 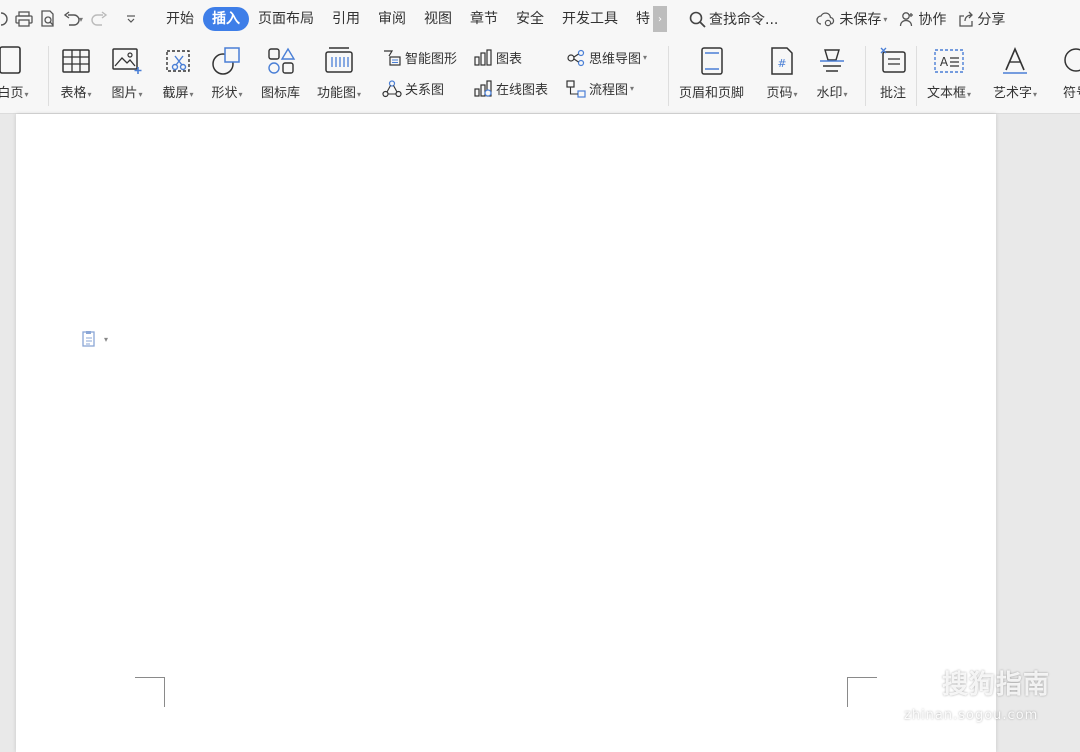 I want to click on tab-review: 审阅, so click(x=392, y=19).